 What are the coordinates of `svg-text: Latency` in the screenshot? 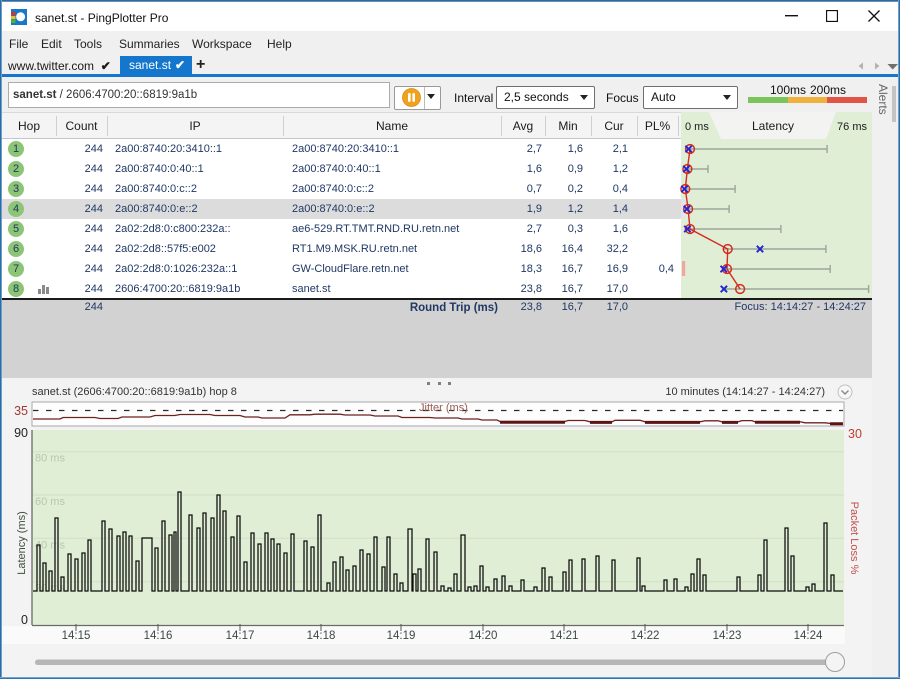 It's located at (773, 126).